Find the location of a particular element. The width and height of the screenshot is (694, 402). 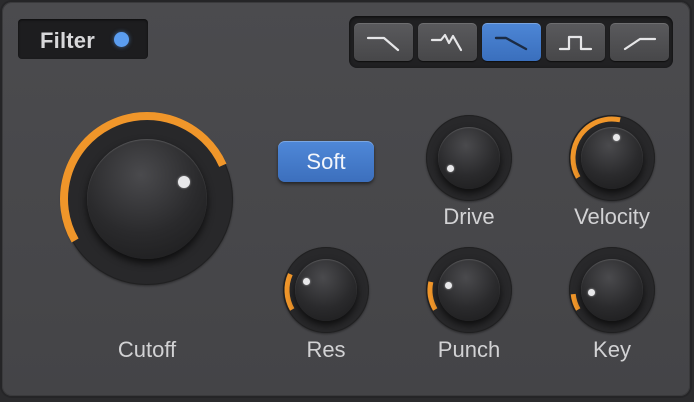

res-knob is located at coordinates (326, 290).